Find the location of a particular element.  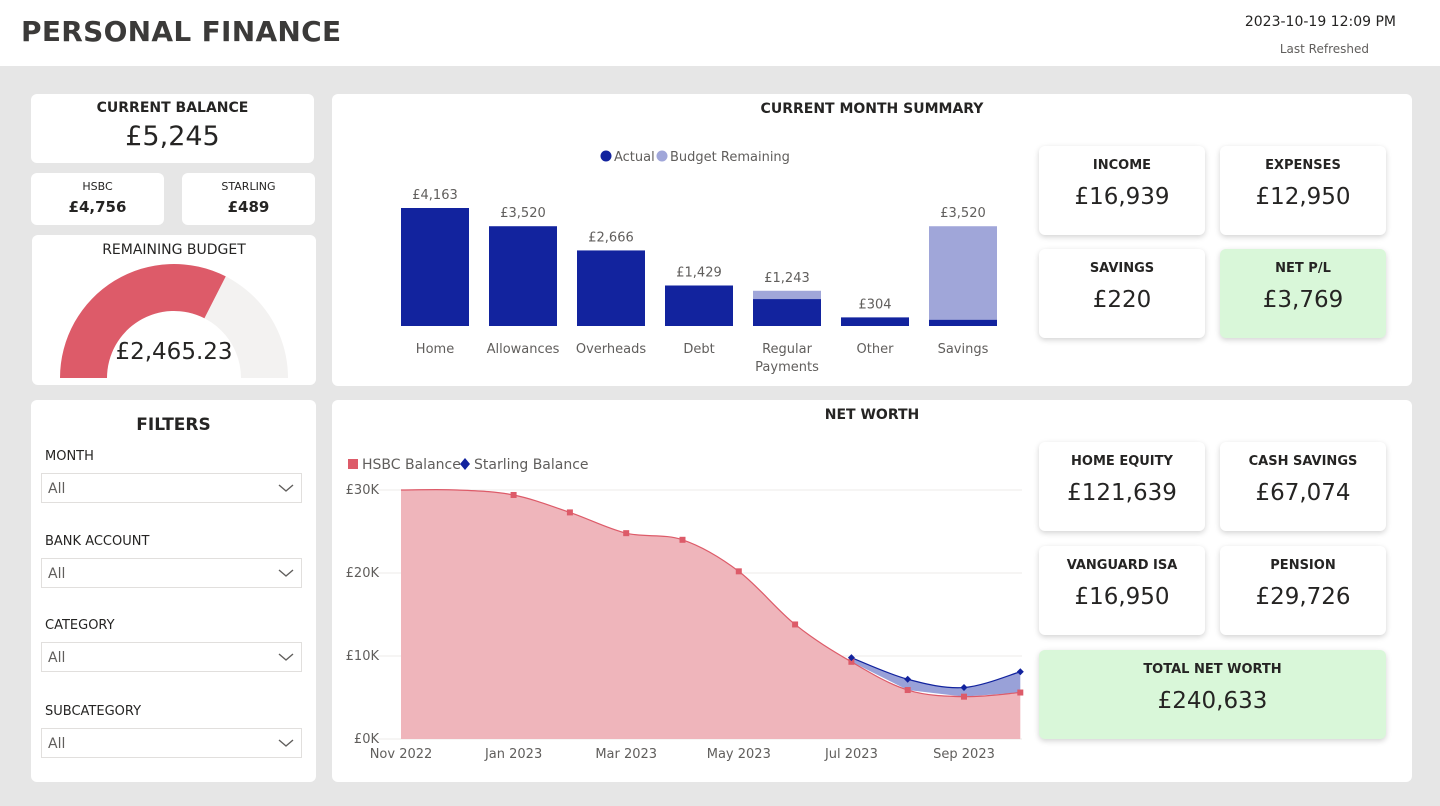

filter-month-label: MONTH is located at coordinates (69, 456).